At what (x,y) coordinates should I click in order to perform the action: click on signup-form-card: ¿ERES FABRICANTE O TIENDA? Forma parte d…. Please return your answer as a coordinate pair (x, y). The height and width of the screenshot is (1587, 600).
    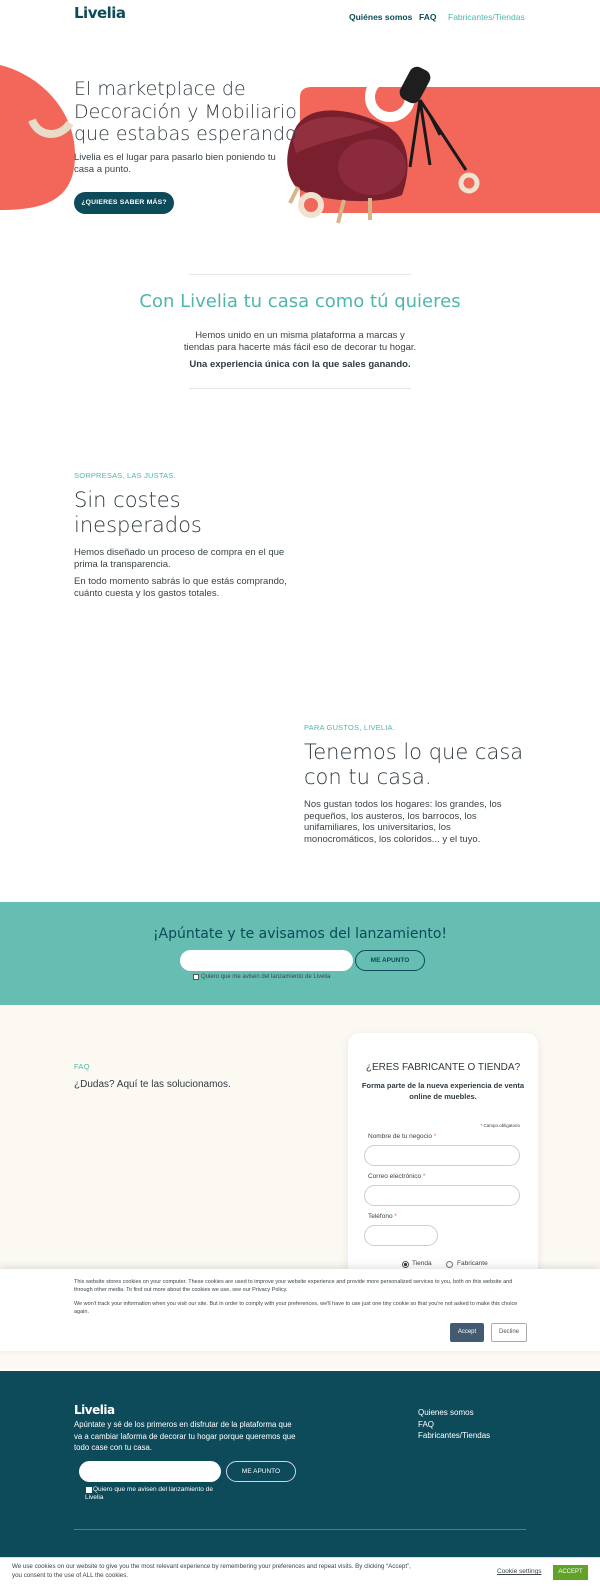
    Looking at the image, I should click on (443, 1163).